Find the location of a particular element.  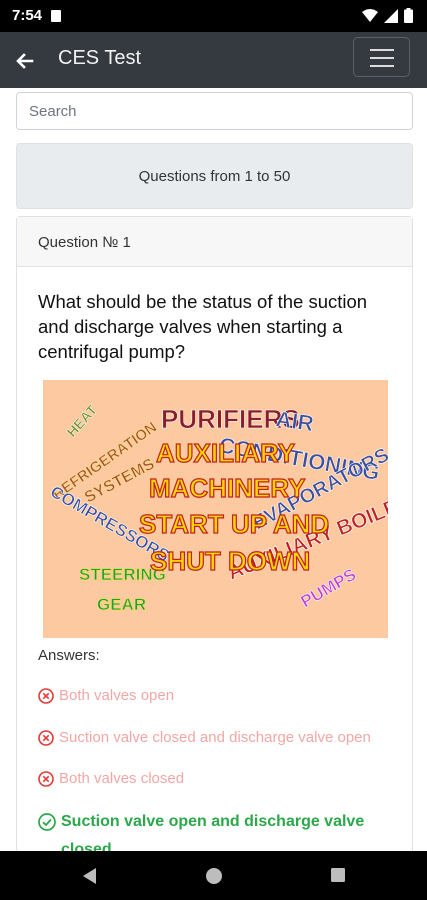

menu-button is located at coordinates (381, 57).